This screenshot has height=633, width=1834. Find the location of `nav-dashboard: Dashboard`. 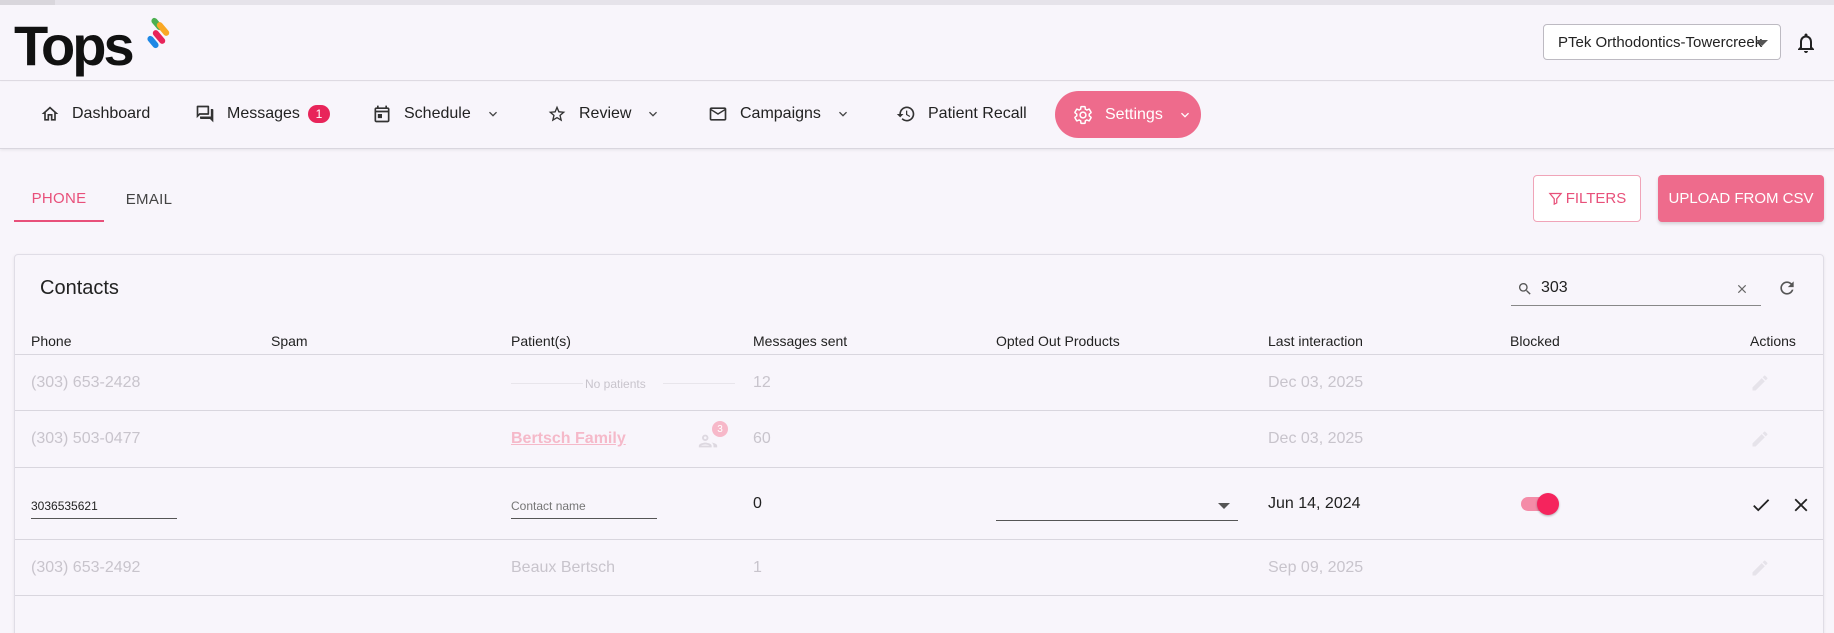

nav-dashboard: Dashboard is located at coordinates (95, 113).